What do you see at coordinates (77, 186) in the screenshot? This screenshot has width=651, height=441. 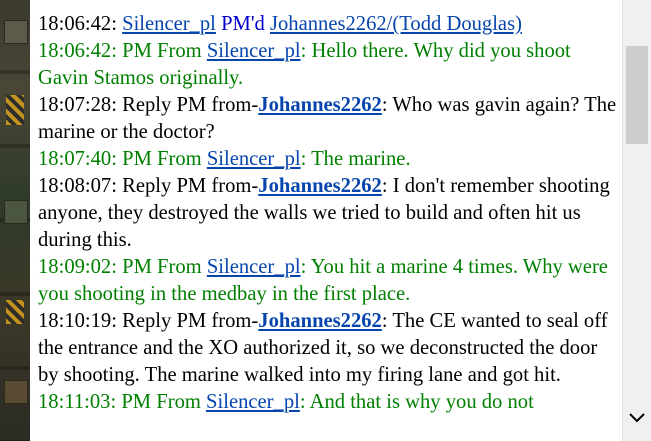 I see `message-timestamp: 18:08:07:` at bounding box center [77, 186].